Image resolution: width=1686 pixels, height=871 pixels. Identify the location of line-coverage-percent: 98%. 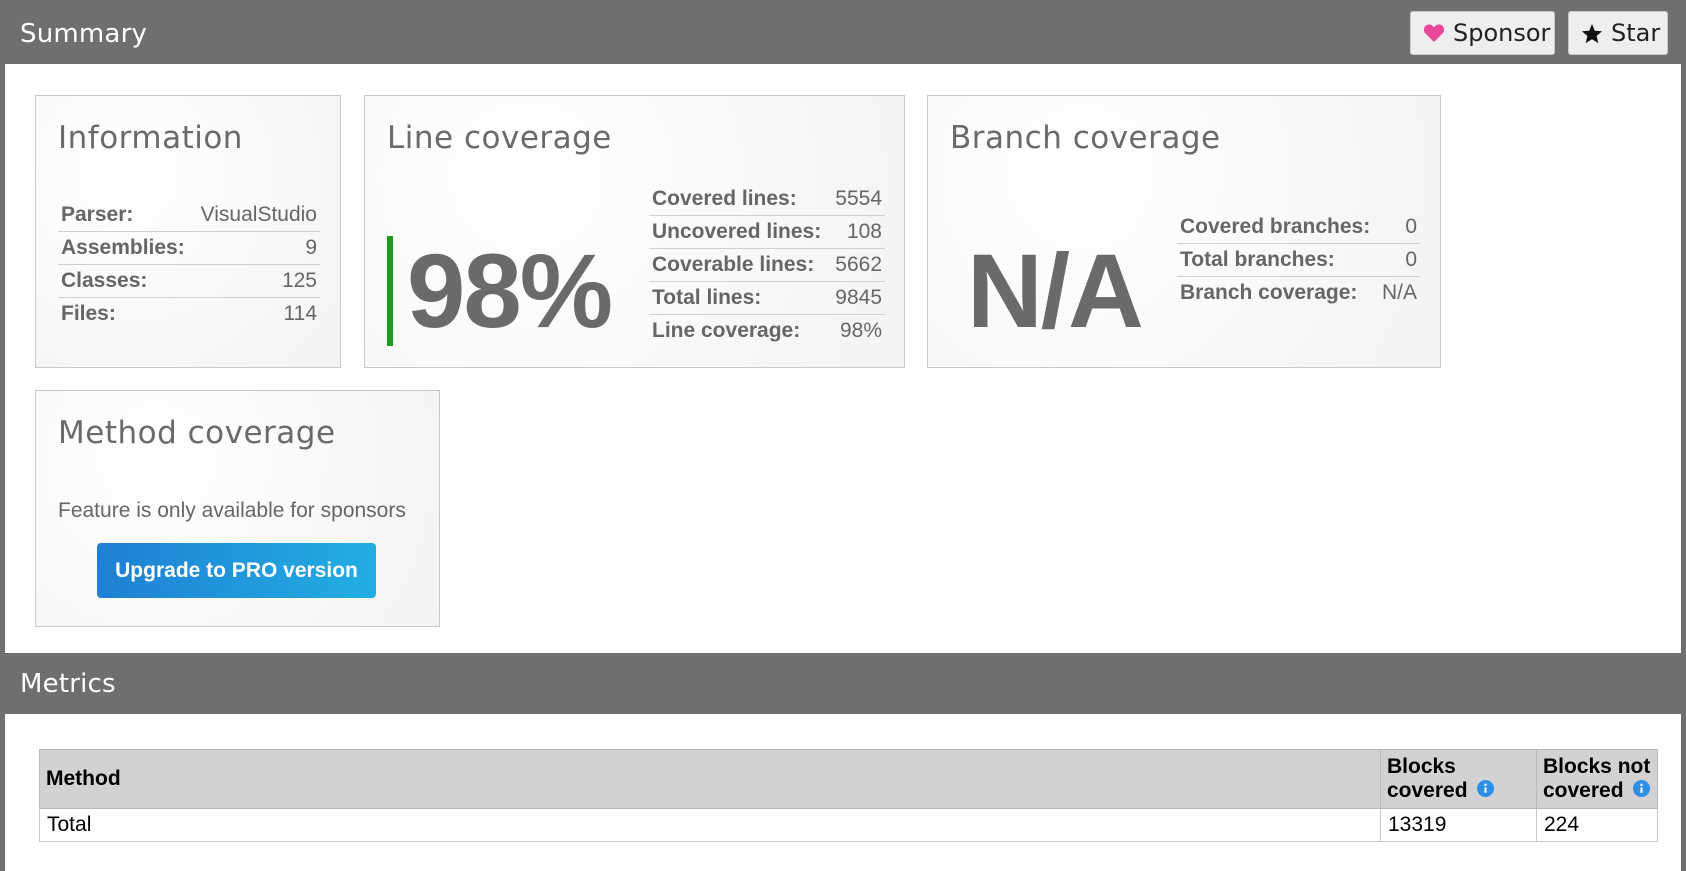
(510, 291).